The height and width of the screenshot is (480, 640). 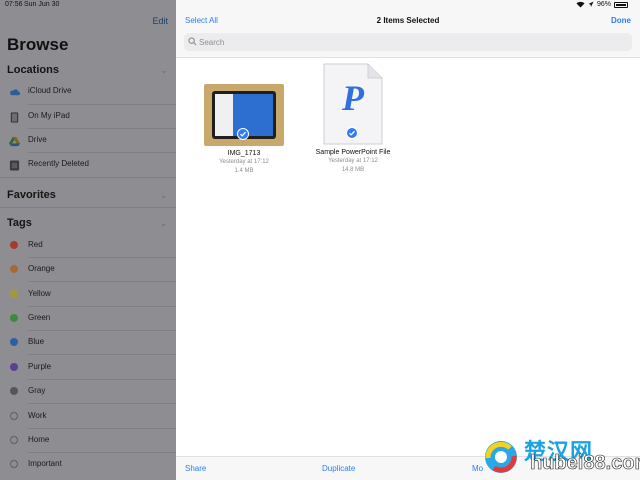 I want to click on tag-label: Yellow, so click(x=39, y=293).